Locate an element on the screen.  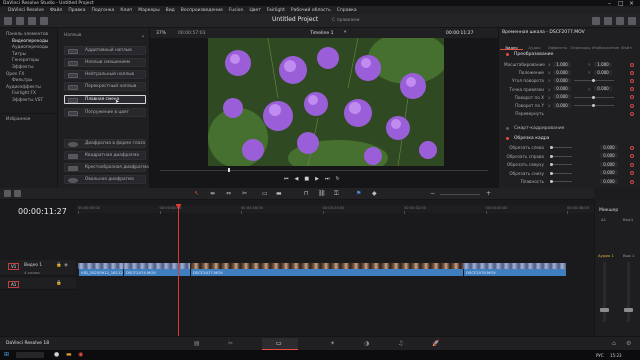
effect-tile: Крестообразная диафрагма is located at coordinates (106, 167).